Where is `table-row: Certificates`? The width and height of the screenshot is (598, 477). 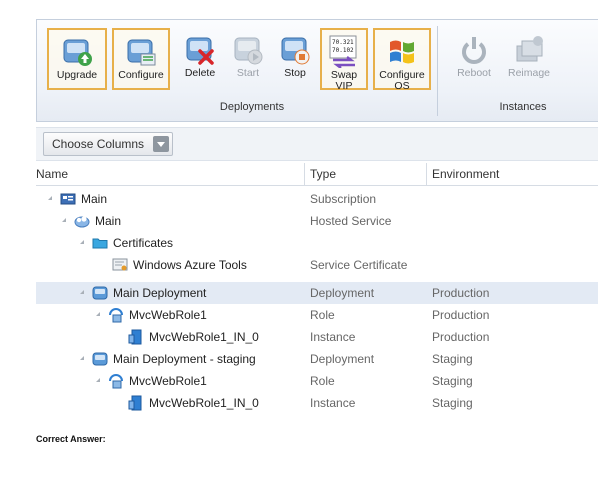 table-row: Certificates is located at coordinates (317, 243).